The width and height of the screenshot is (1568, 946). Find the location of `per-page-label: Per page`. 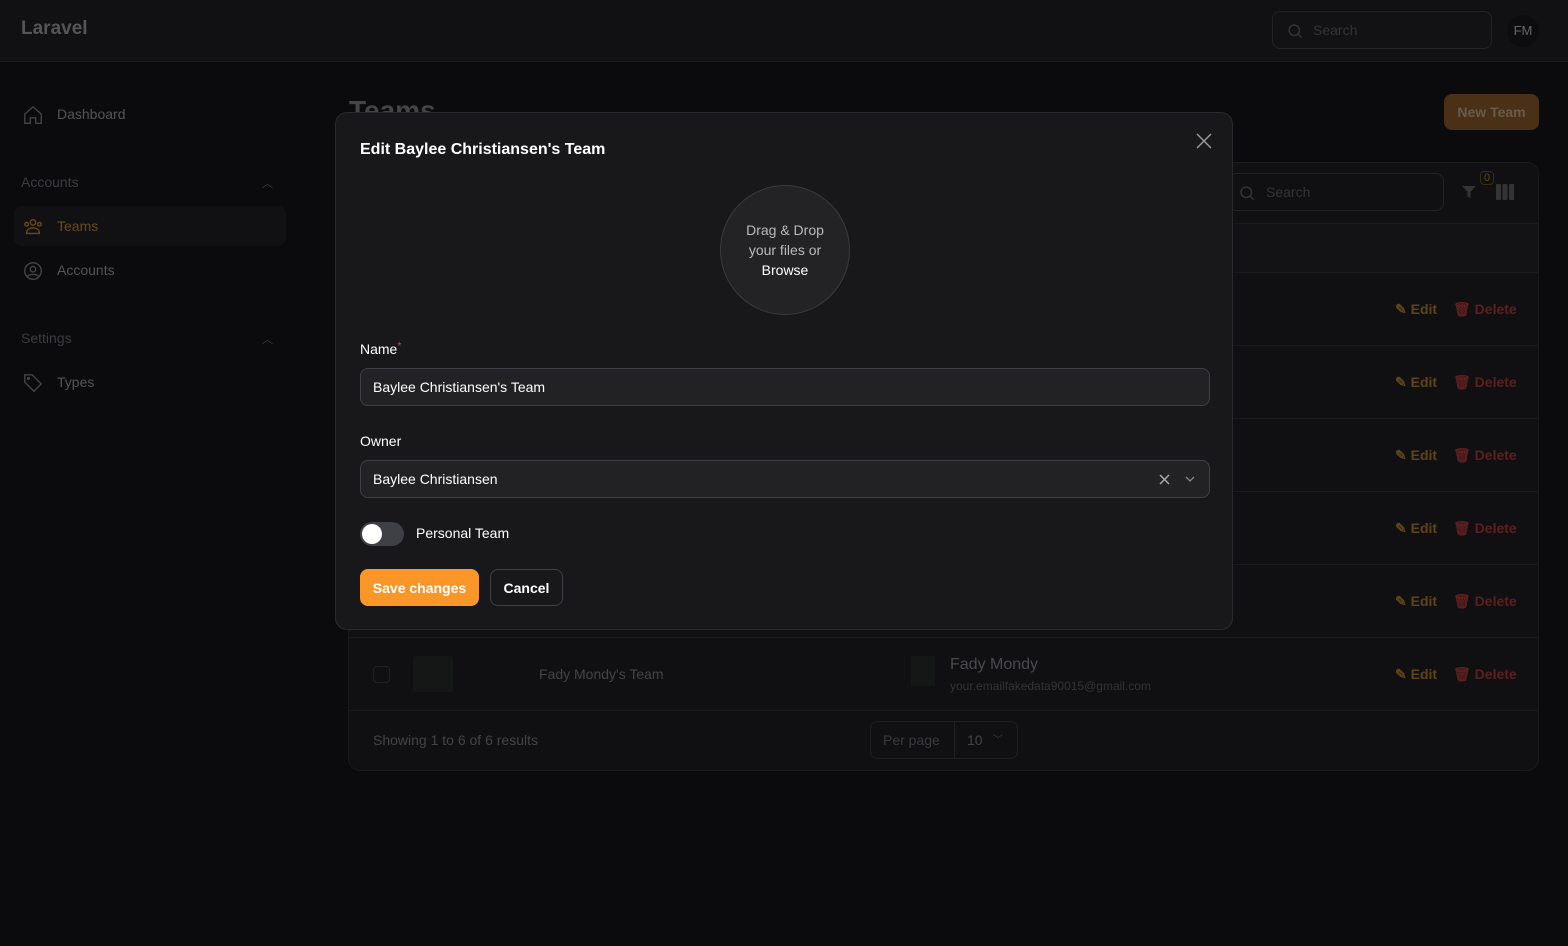

per-page-label: Per page is located at coordinates (911, 740).